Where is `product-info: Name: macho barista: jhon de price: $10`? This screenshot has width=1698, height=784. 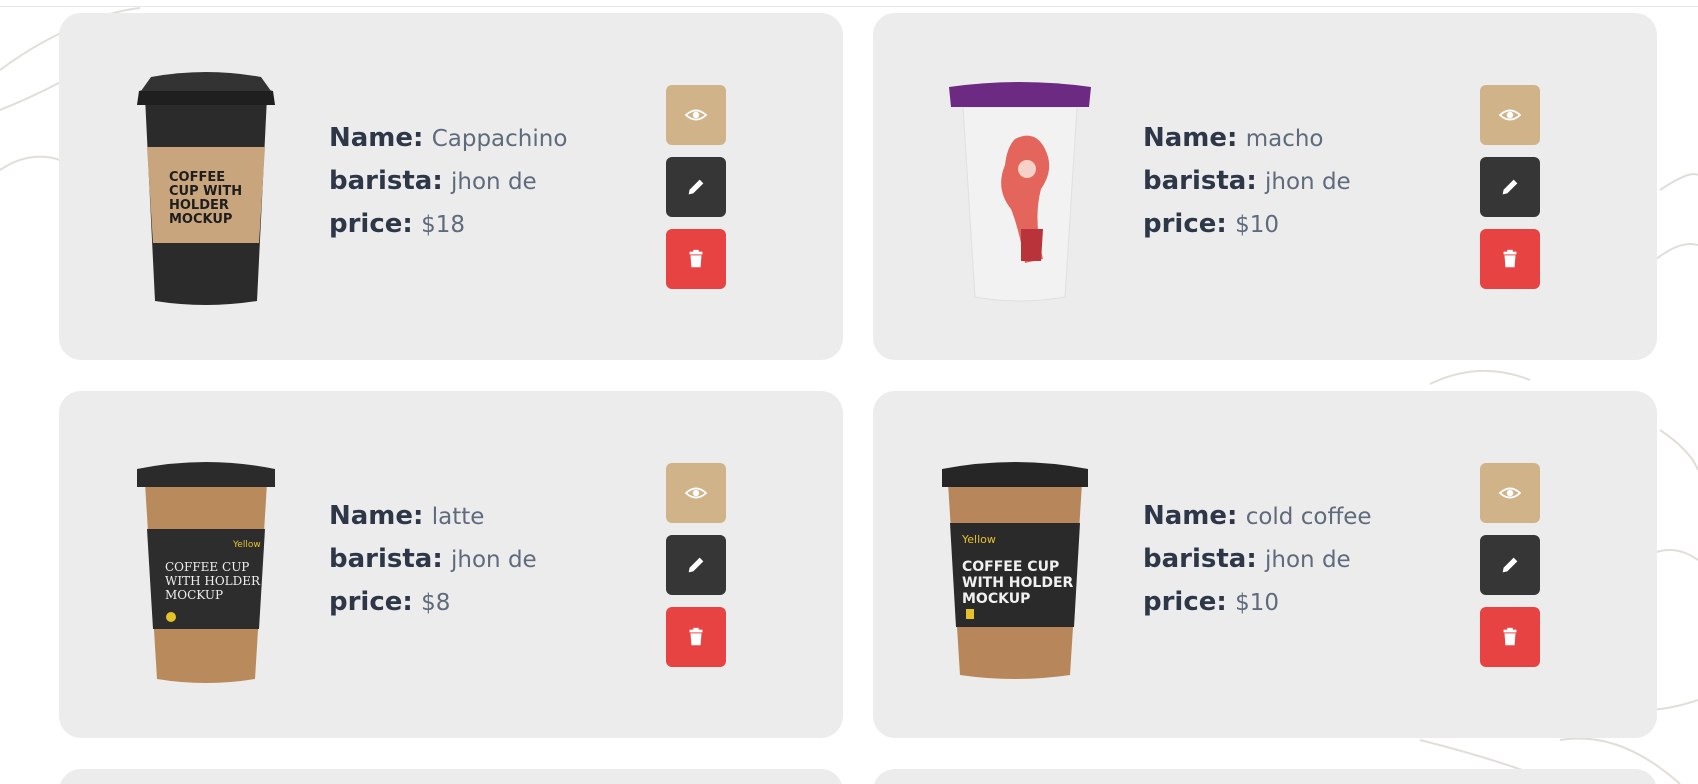
product-info: Name: macho barista: jhon de price: $10 is located at coordinates (1247, 181).